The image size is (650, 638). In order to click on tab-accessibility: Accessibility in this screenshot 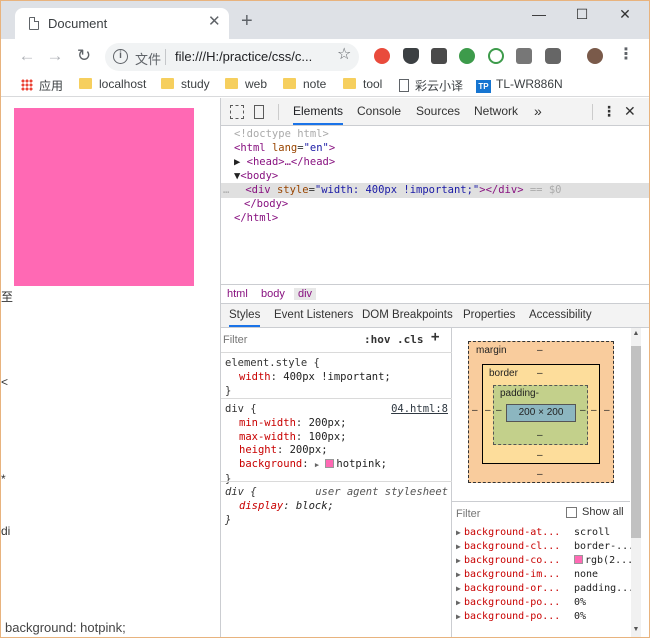, I will do `click(560, 315)`.